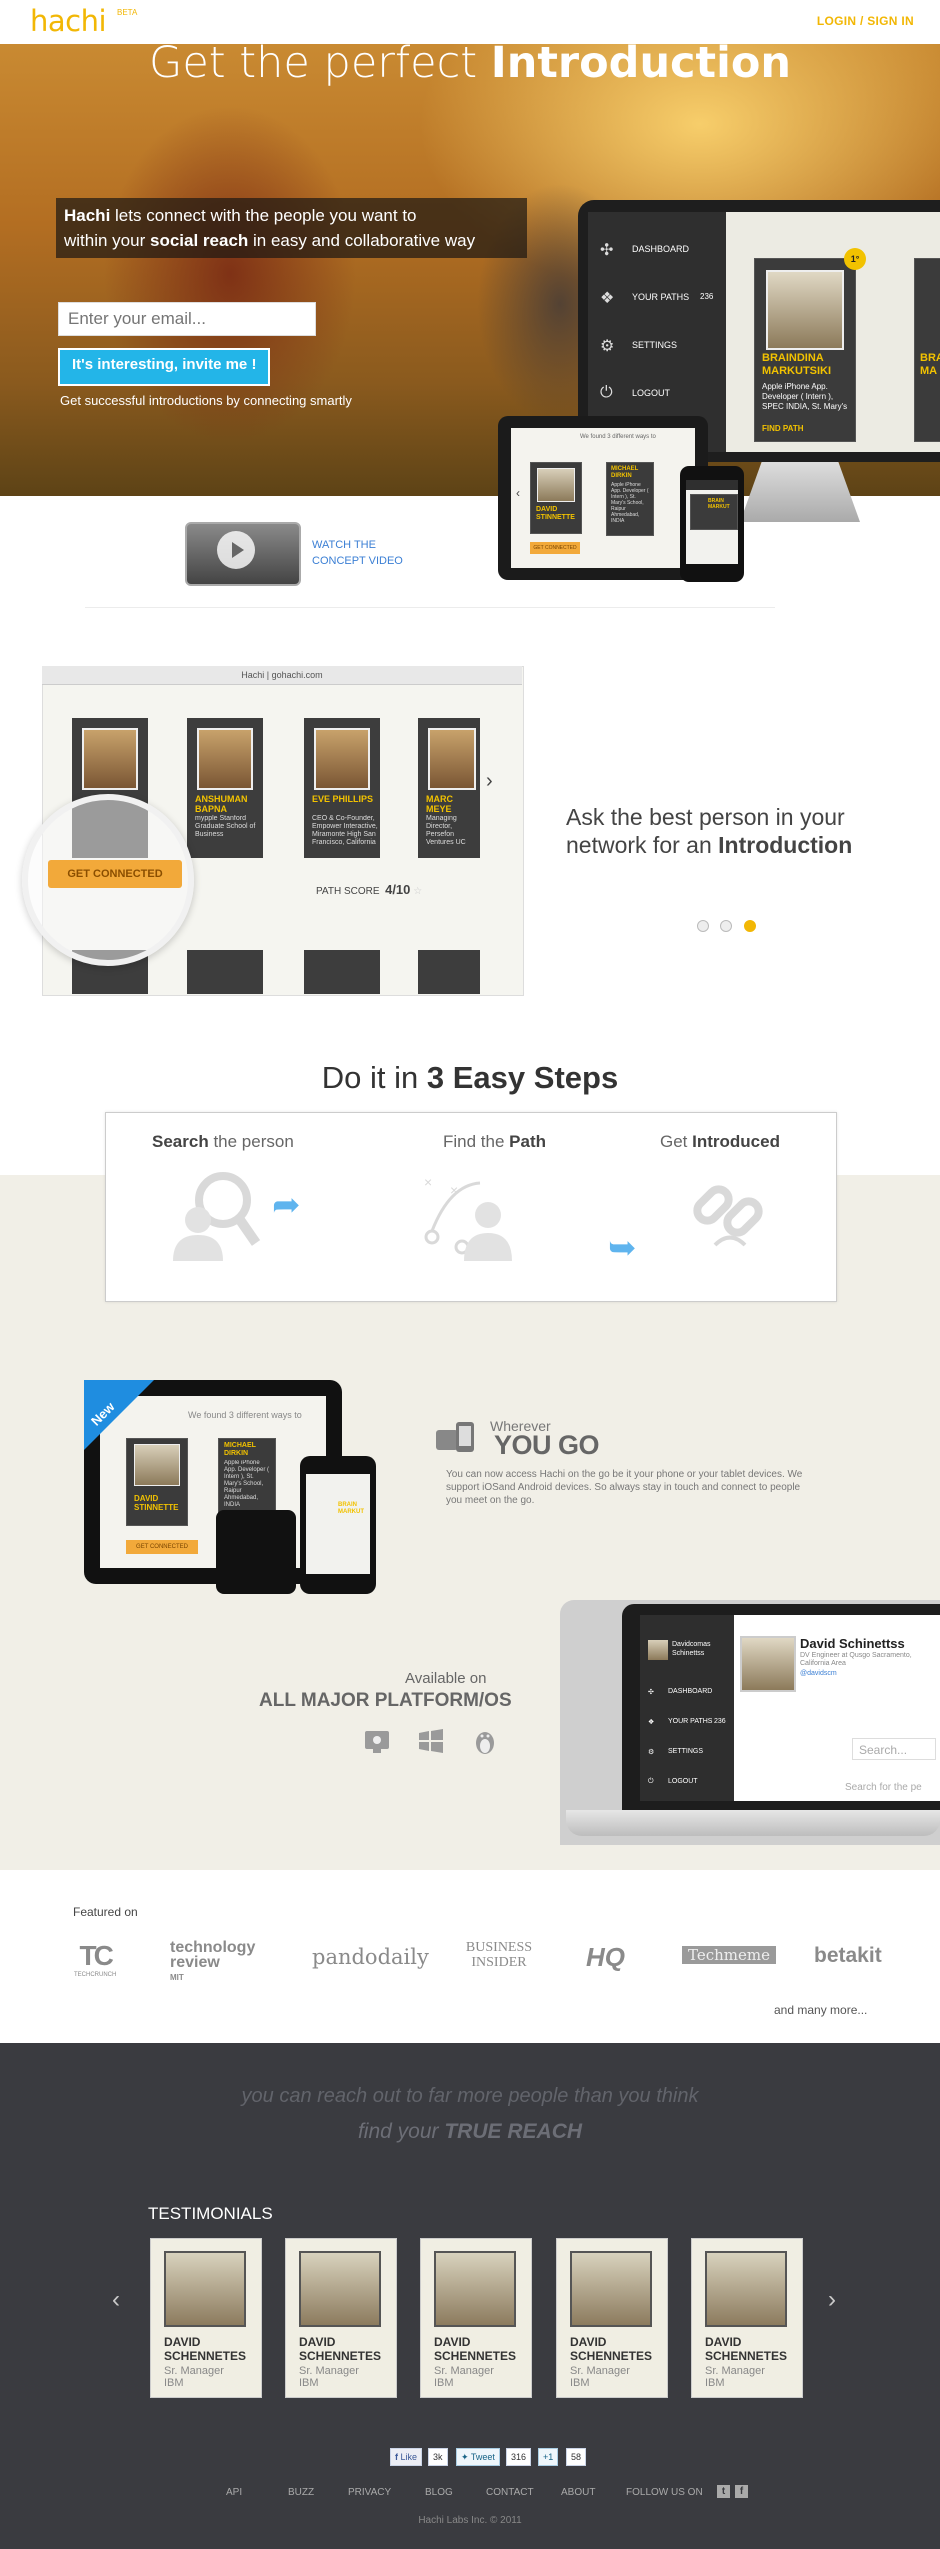 The height and width of the screenshot is (2549, 940). What do you see at coordinates (855, 259) in the screenshot?
I see `rank-badge: 1°` at bounding box center [855, 259].